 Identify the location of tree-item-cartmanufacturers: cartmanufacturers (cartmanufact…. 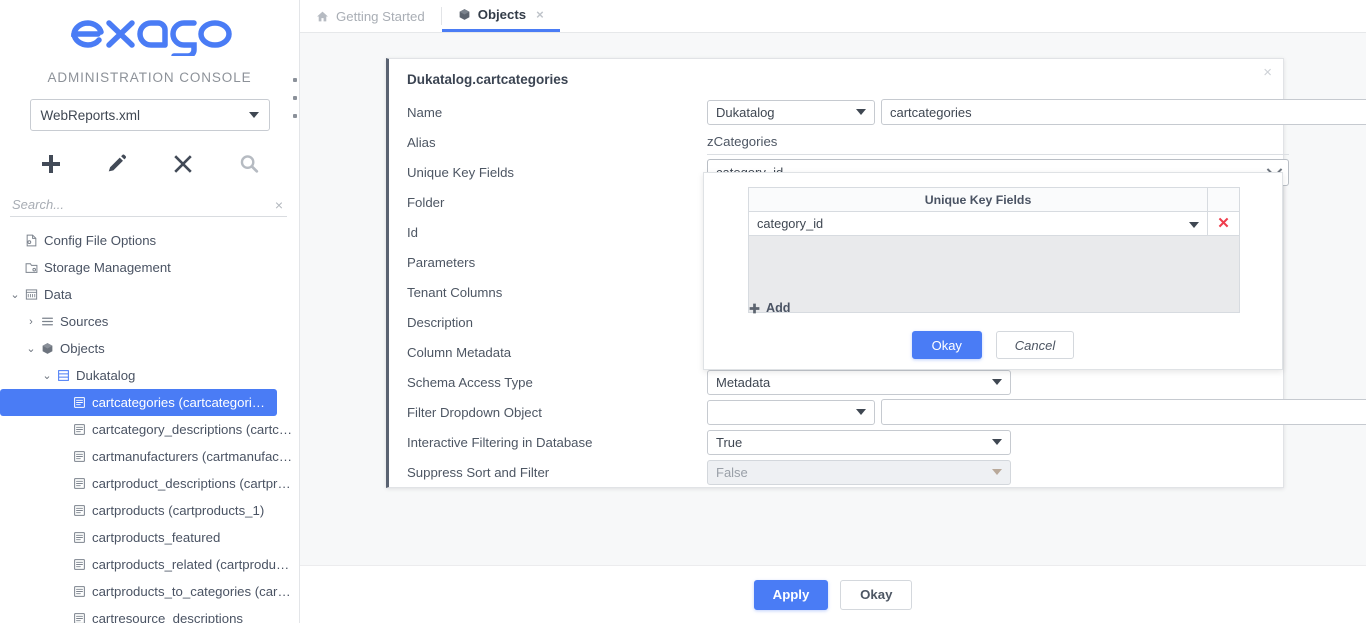
(149, 456).